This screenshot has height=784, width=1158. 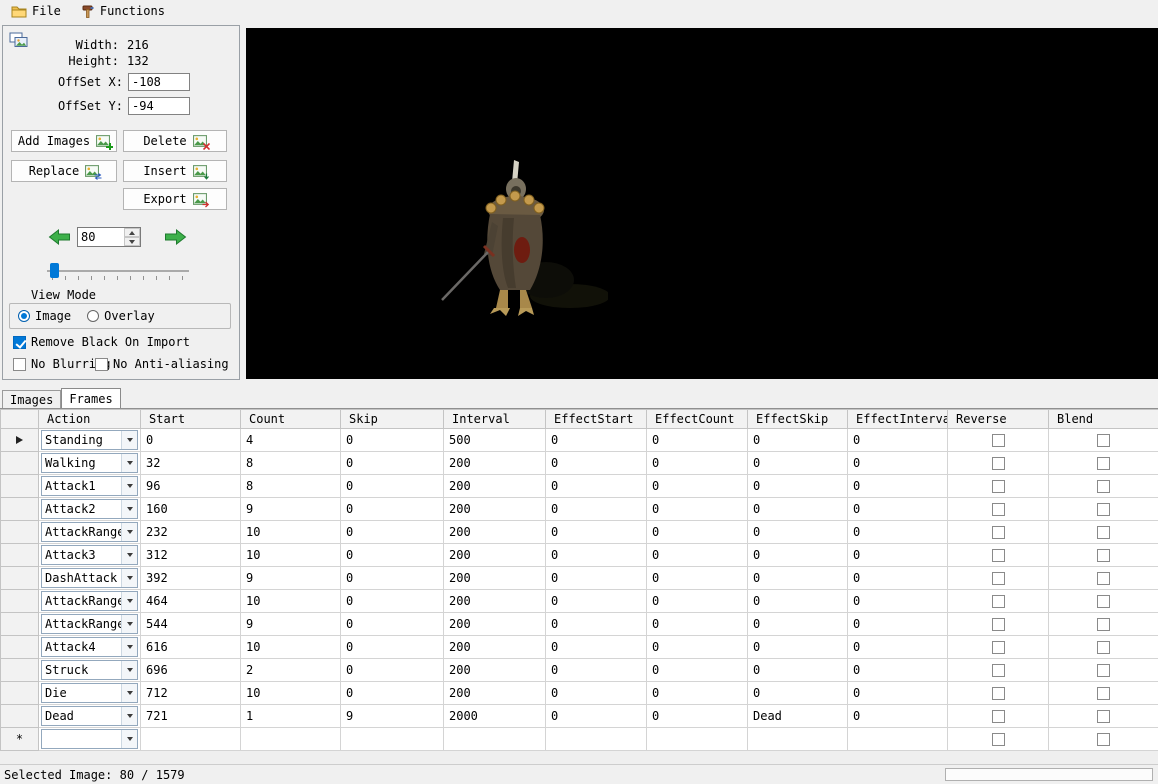 I want to click on interval-cell: 2000, so click(x=494, y=716).